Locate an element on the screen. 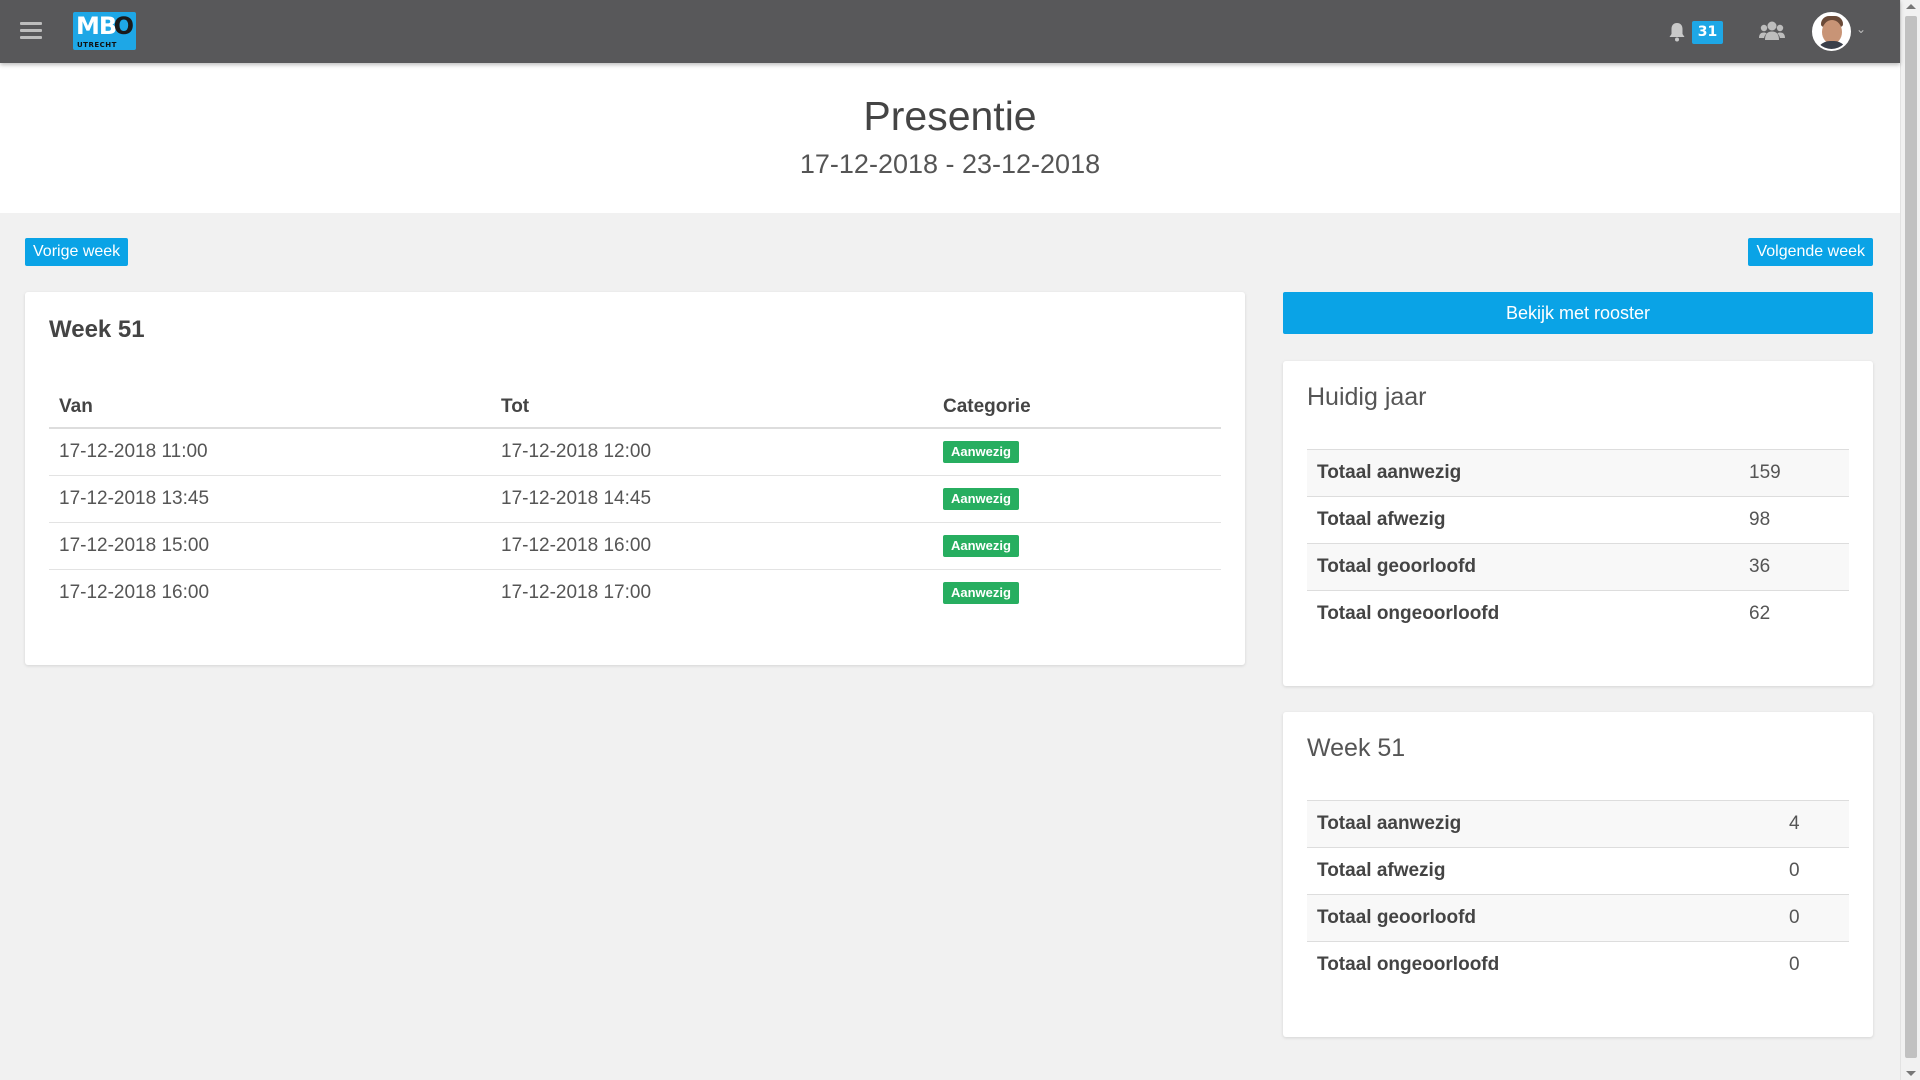 The image size is (1920, 1080). page-title: Presentie is located at coordinates (950, 116).